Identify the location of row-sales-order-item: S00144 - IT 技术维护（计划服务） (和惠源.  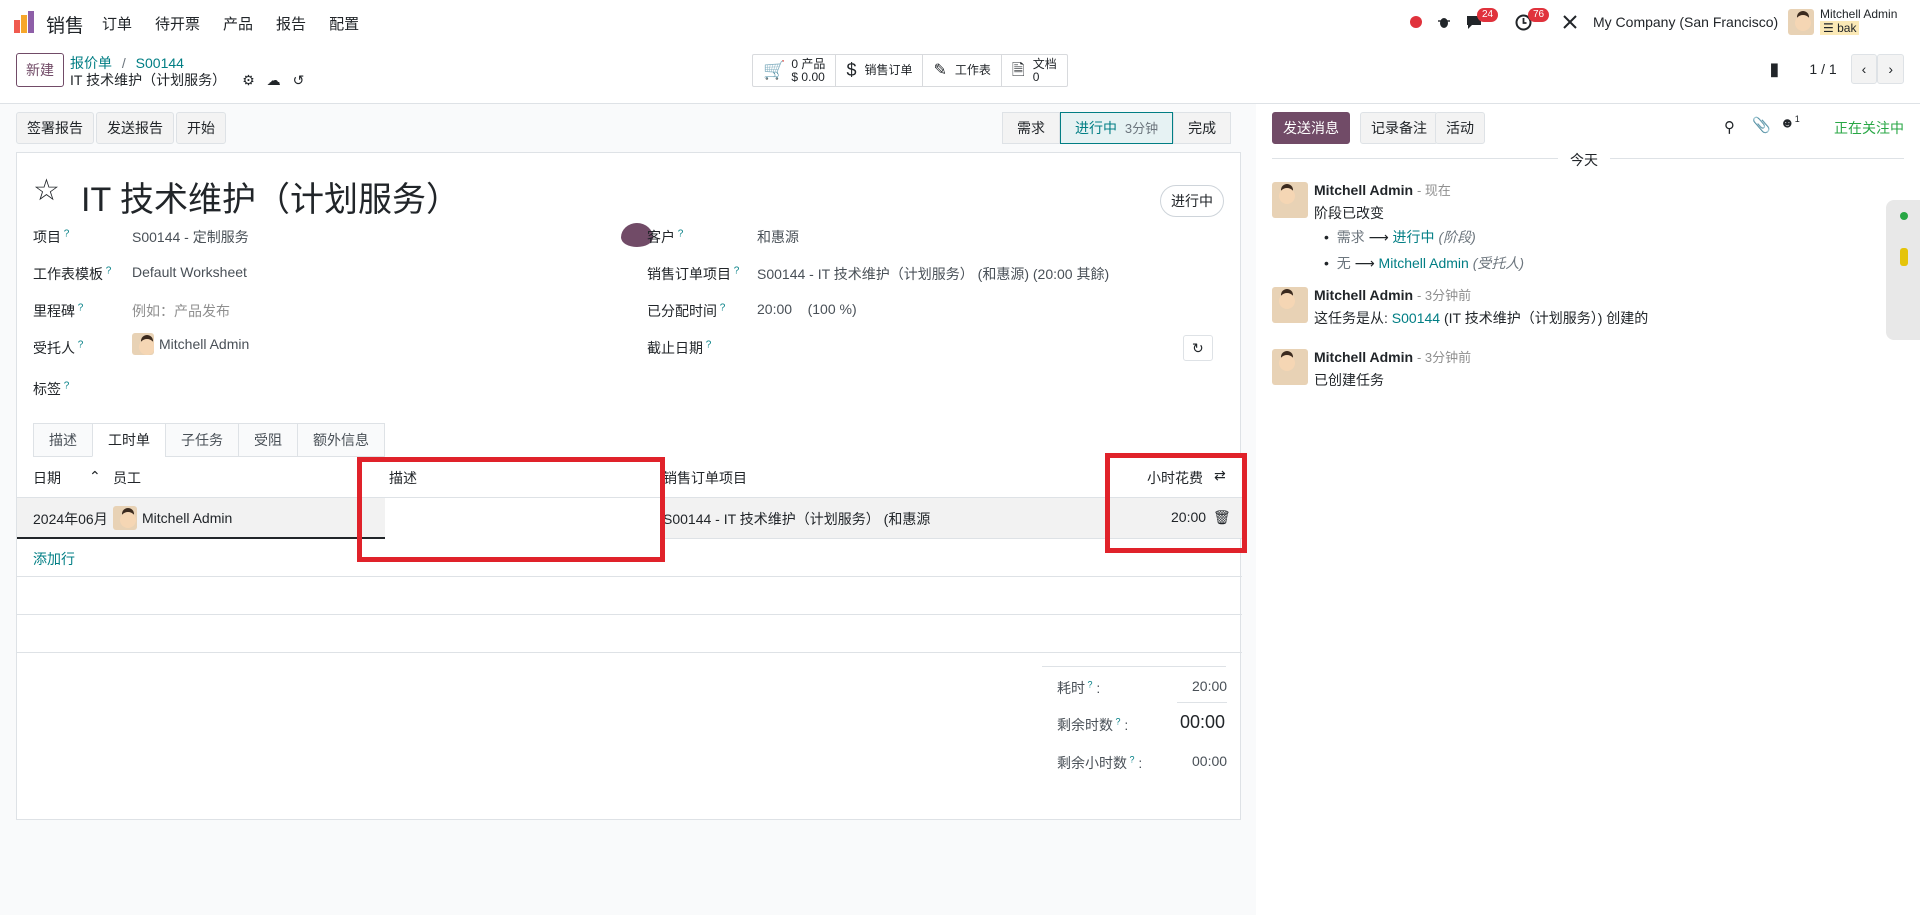
(801, 519).